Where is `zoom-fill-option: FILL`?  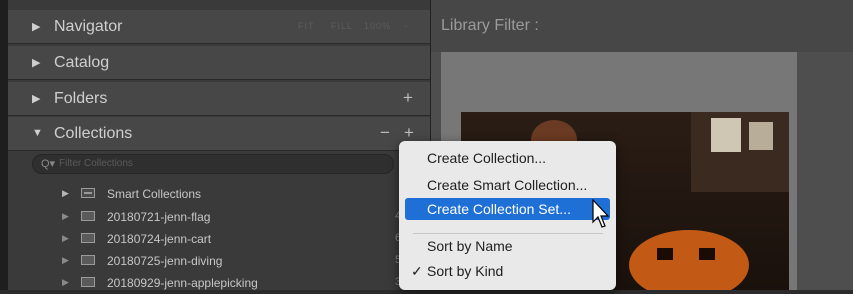
zoom-fill-option: FILL is located at coordinates (342, 26).